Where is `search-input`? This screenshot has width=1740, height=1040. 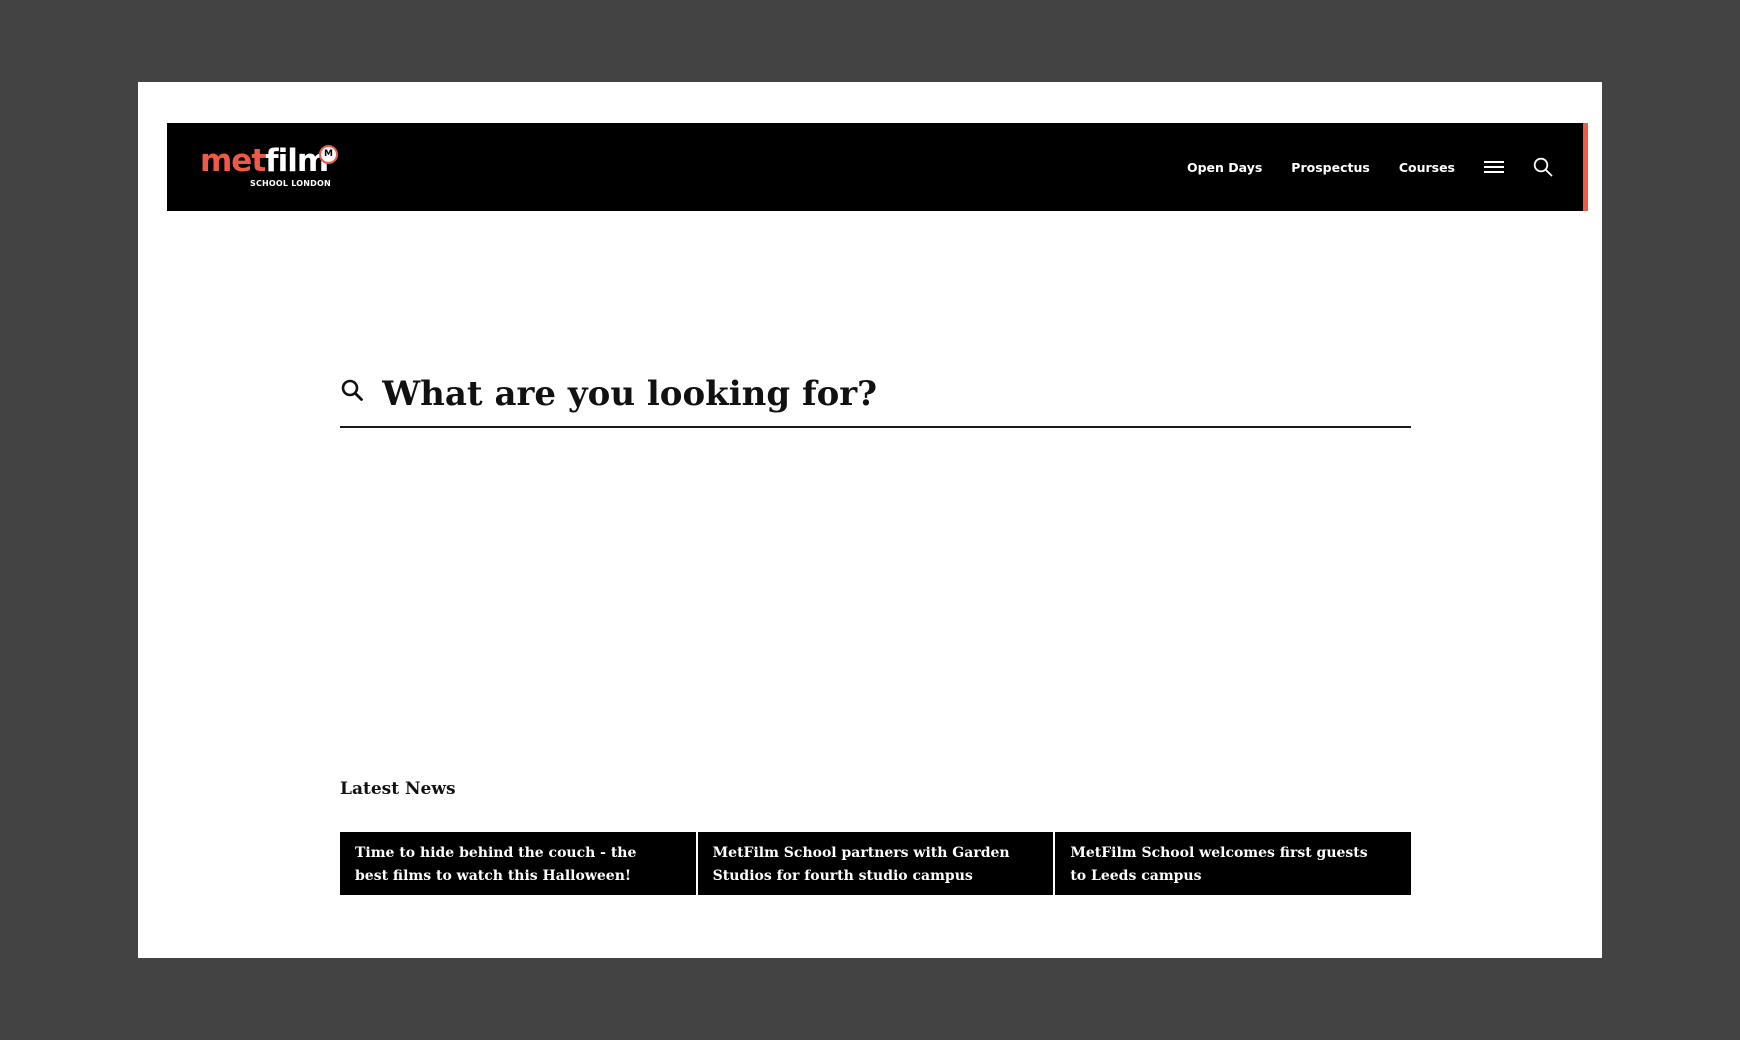
search-input is located at coordinates (892, 394).